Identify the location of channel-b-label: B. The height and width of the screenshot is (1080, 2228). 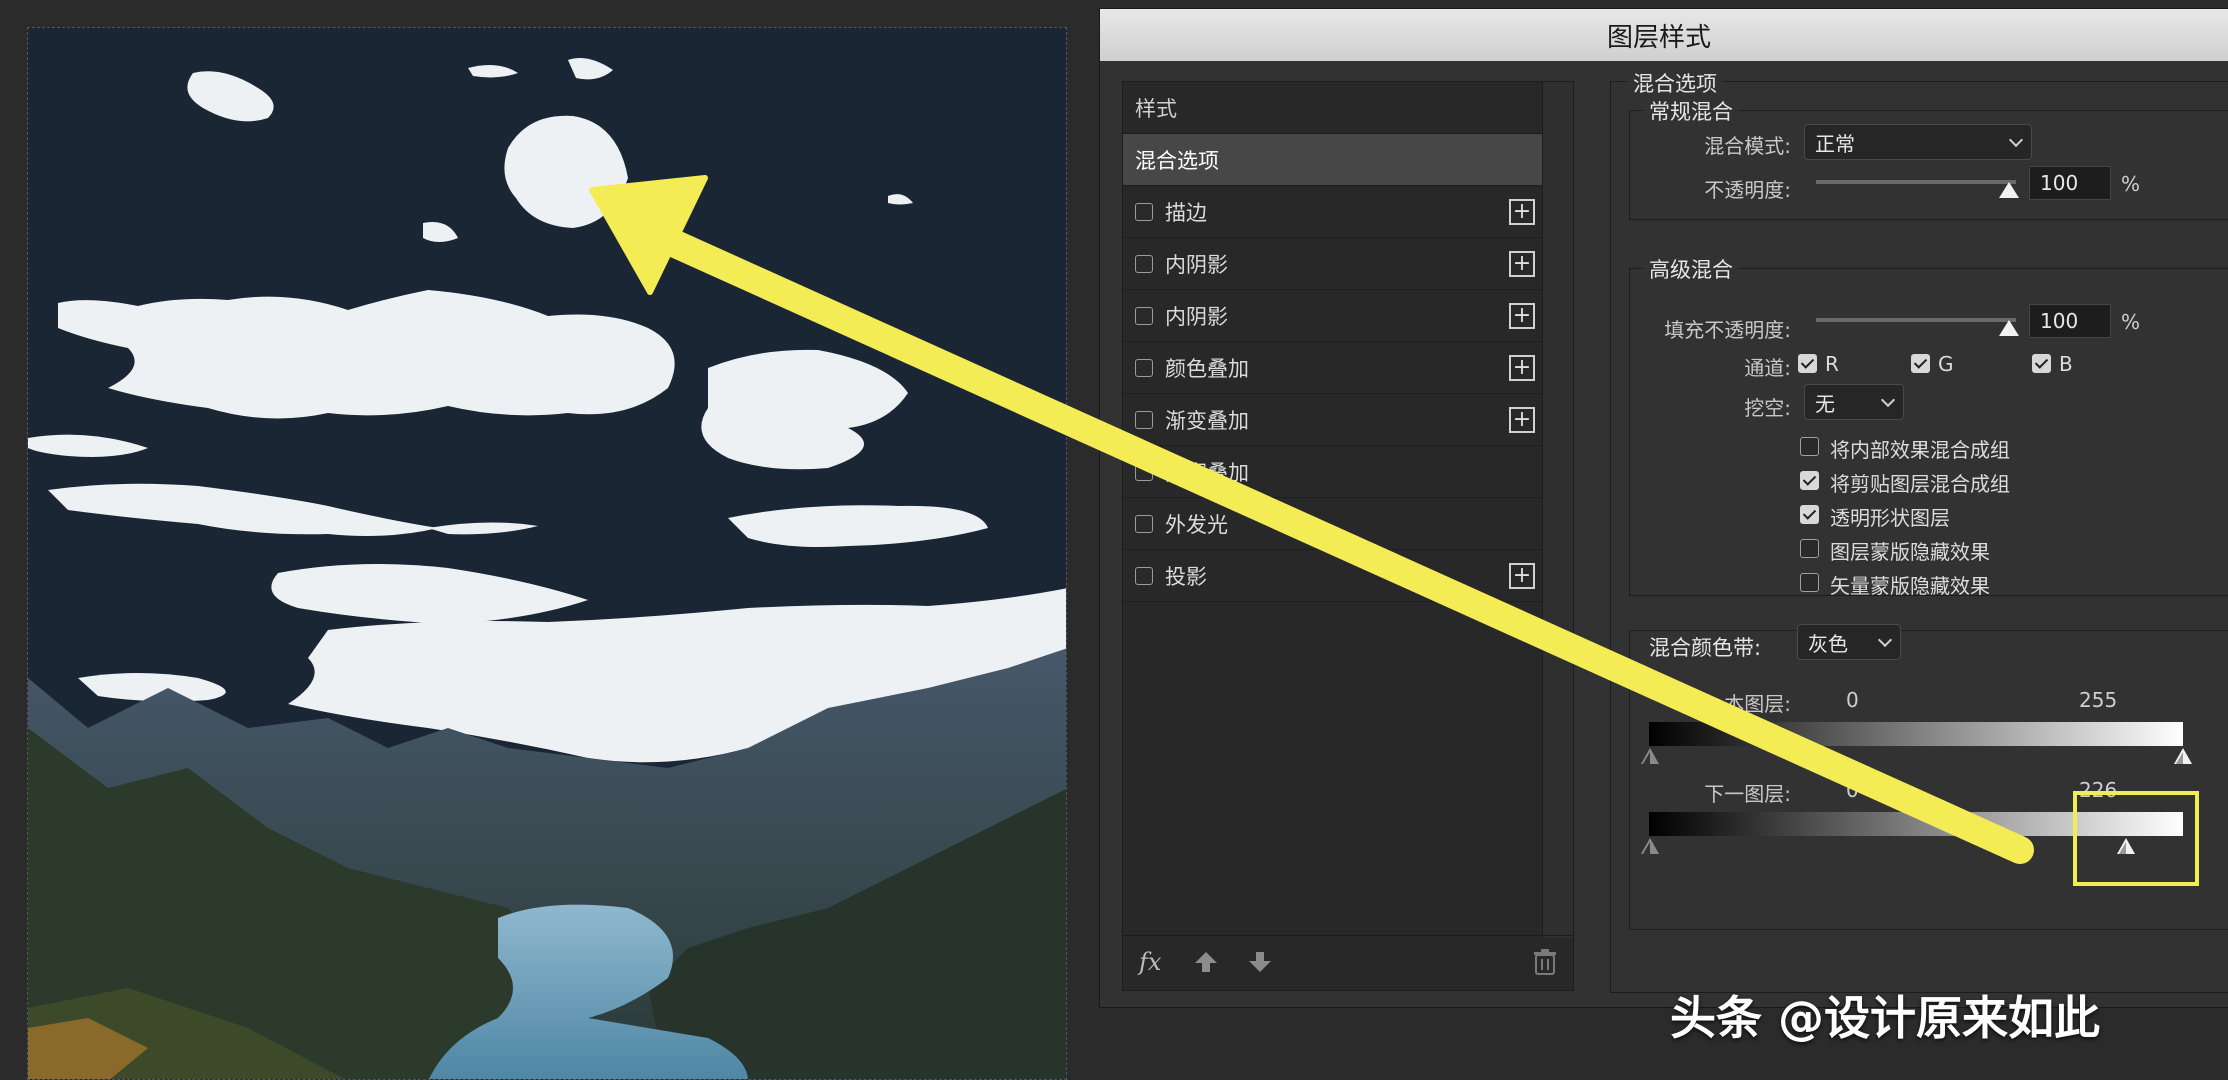
(2066, 364).